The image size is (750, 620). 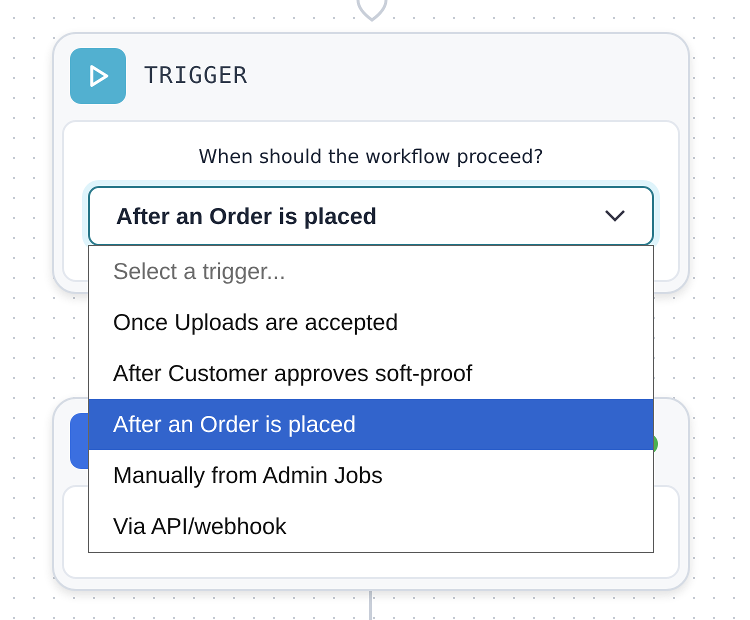 What do you see at coordinates (371, 157) in the screenshot?
I see `question-label: When should the workflow proceed?` at bounding box center [371, 157].